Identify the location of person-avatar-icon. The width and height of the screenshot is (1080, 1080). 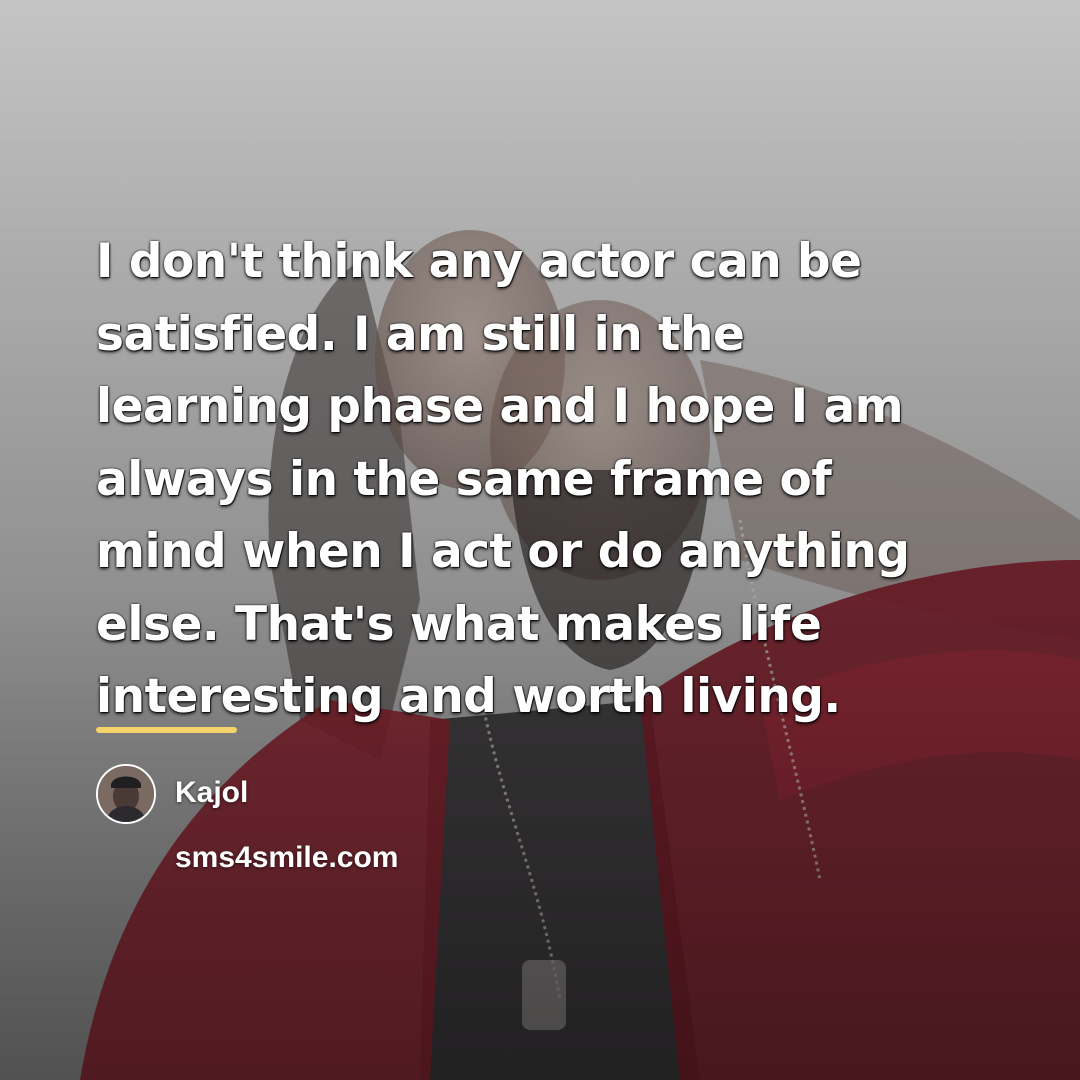
(126, 794).